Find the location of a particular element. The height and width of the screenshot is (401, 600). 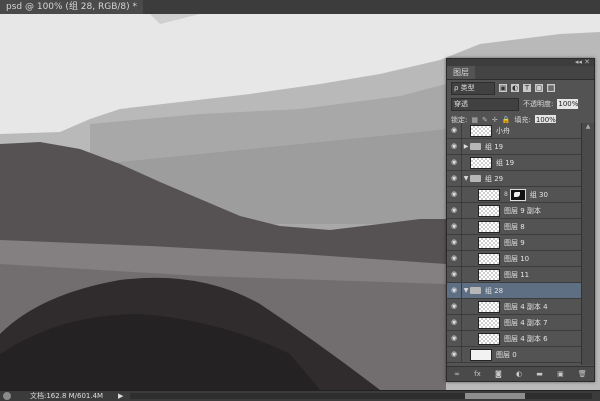

layer-name: 小舟 is located at coordinates (503, 130).